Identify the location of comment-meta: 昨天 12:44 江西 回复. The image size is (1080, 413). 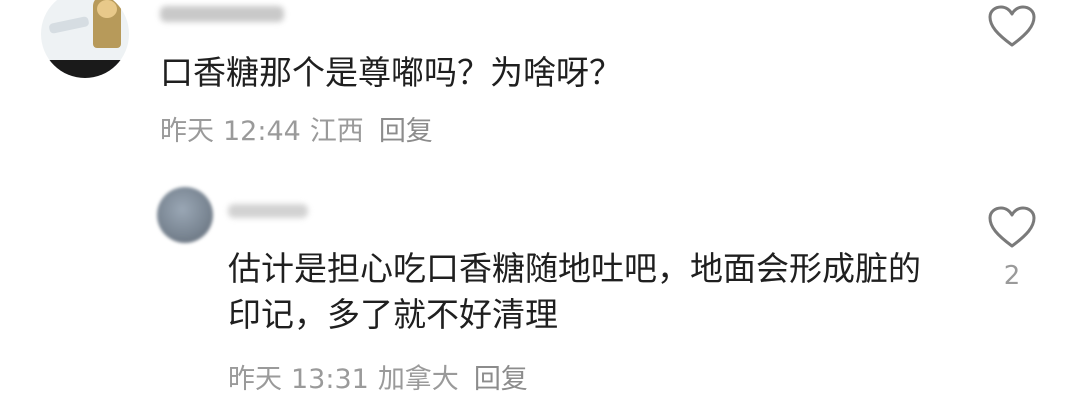
(301, 132).